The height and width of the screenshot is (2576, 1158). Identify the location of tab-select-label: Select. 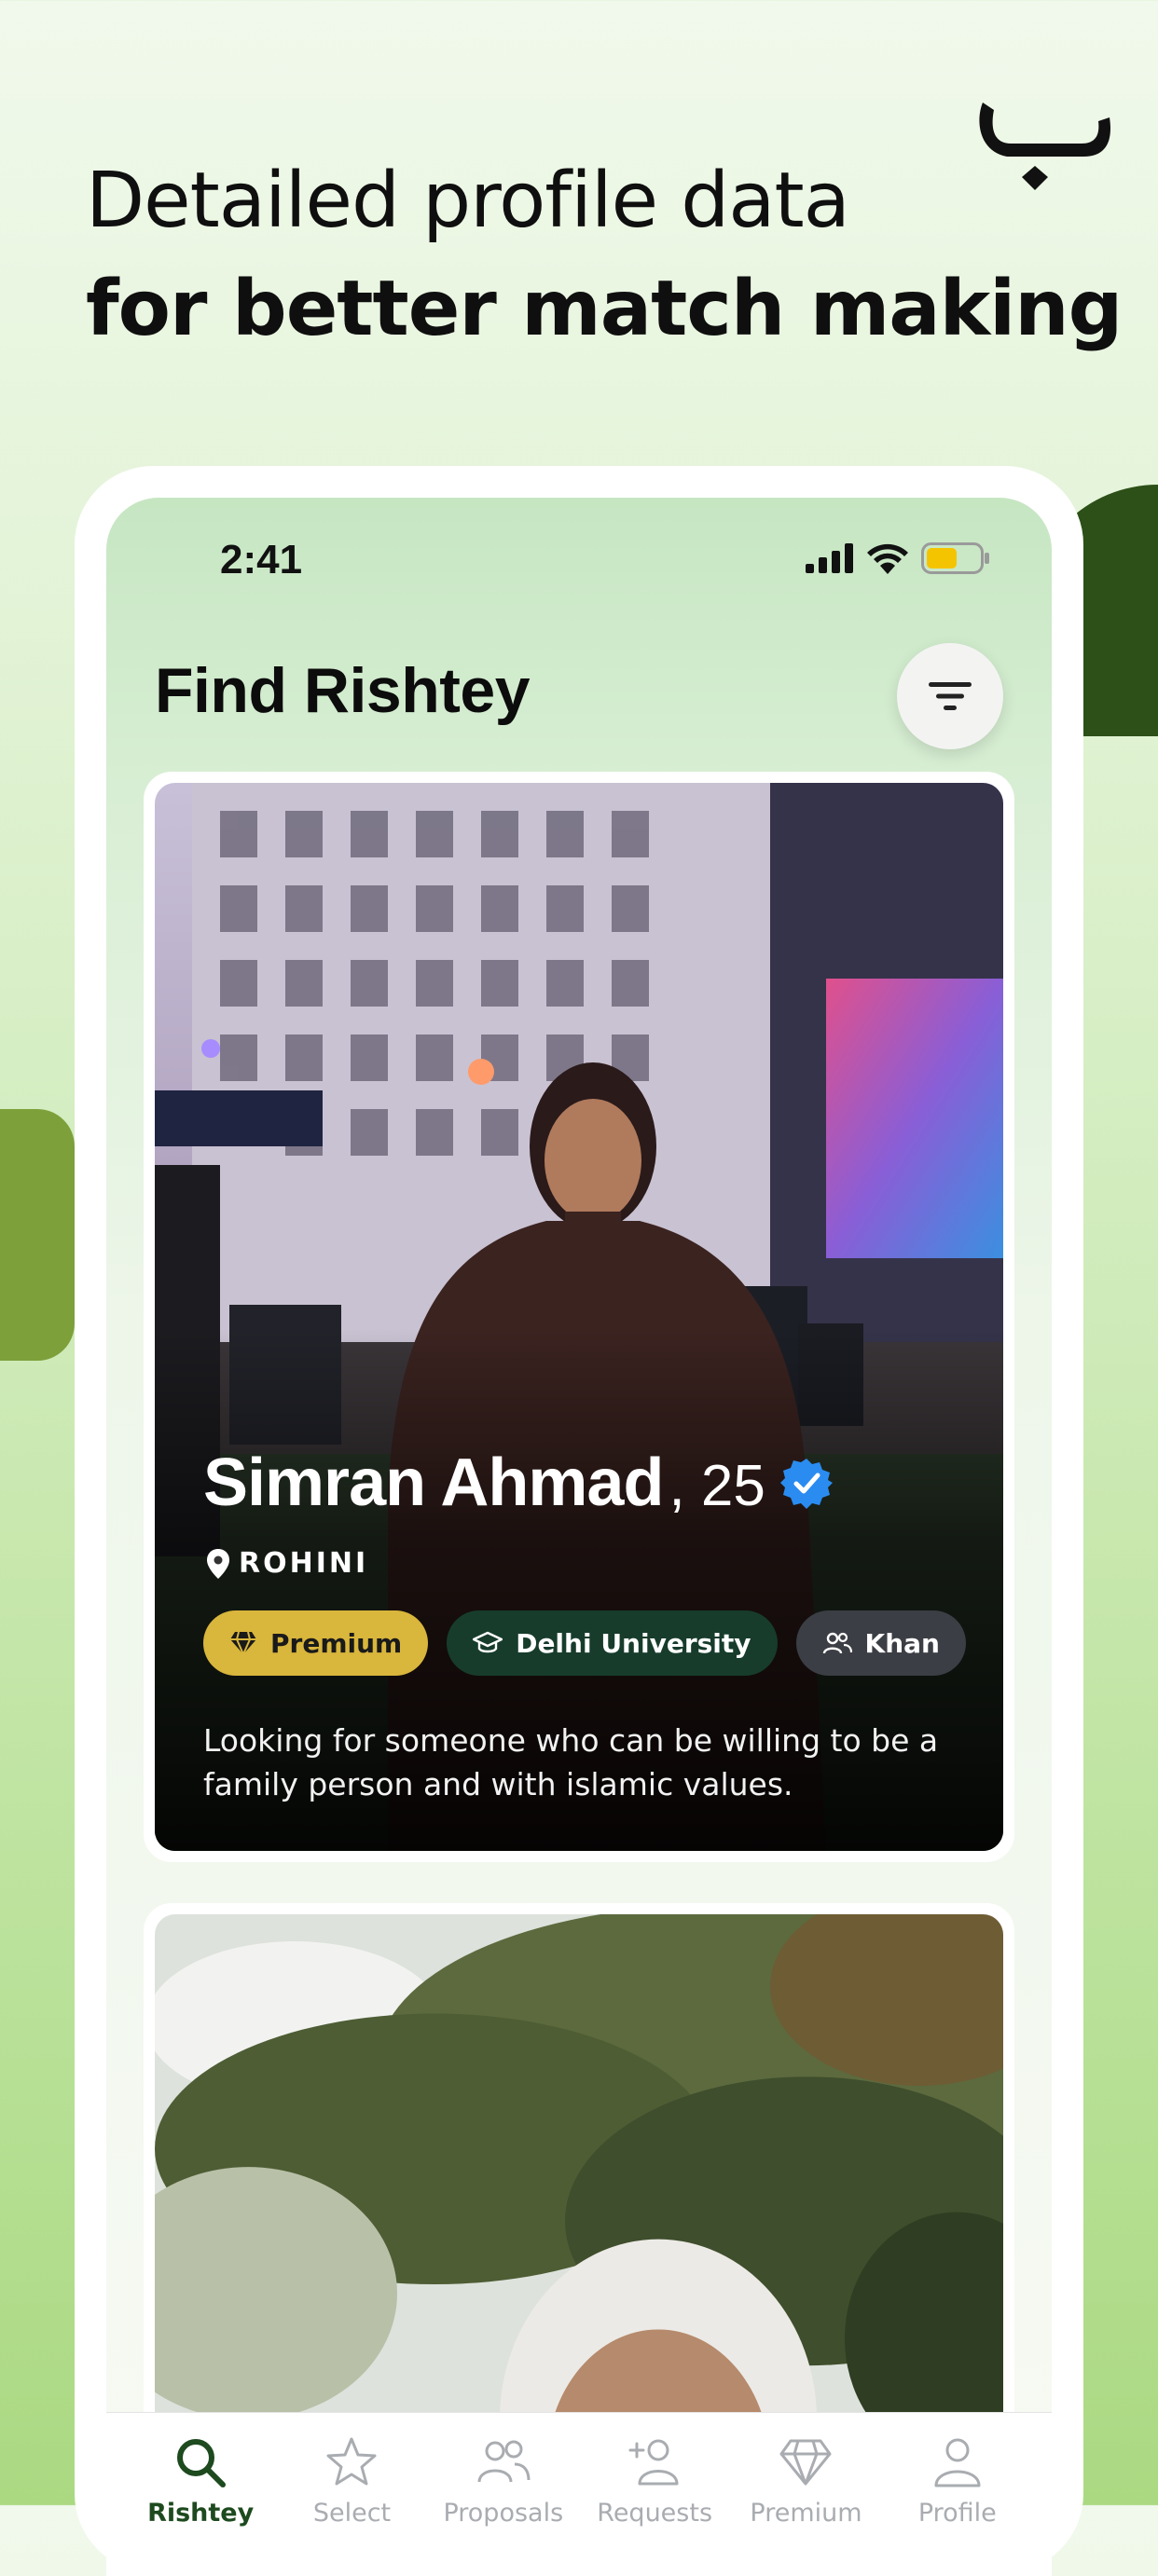
(352, 2513).